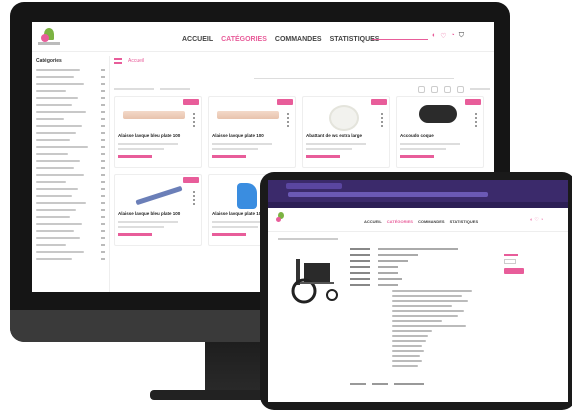 The image size is (572, 412). I want to click on quantity-input, so click(510, 261).